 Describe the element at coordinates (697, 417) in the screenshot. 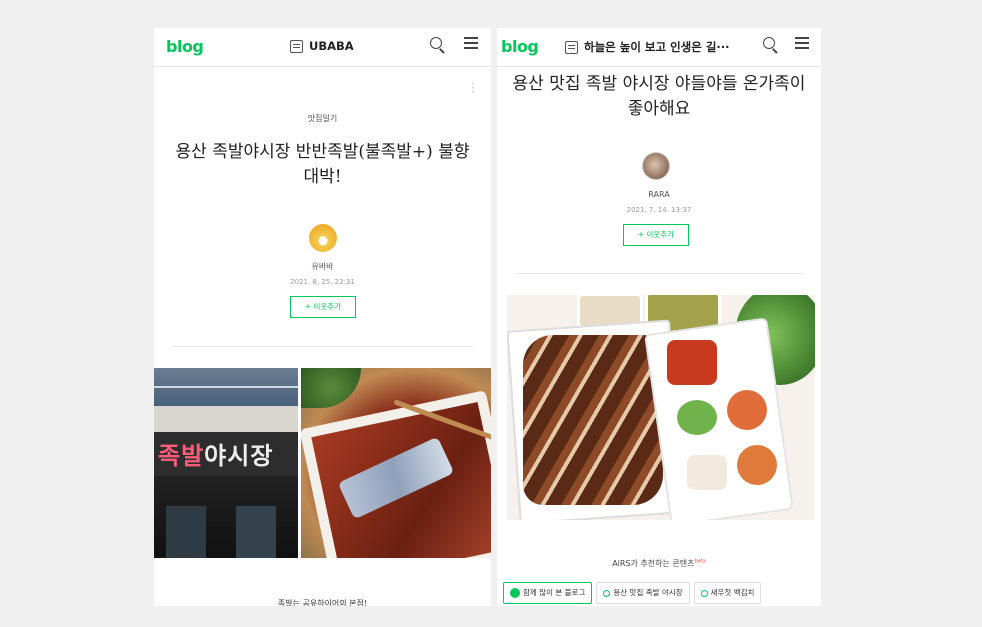

I see `green-side-dish` at that location.